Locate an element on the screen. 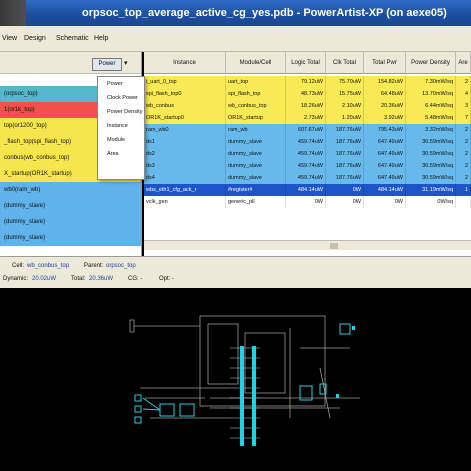 This screenshot has width=471, height=471. cell-clk-total: 0W is located at coordinates (345, 190).